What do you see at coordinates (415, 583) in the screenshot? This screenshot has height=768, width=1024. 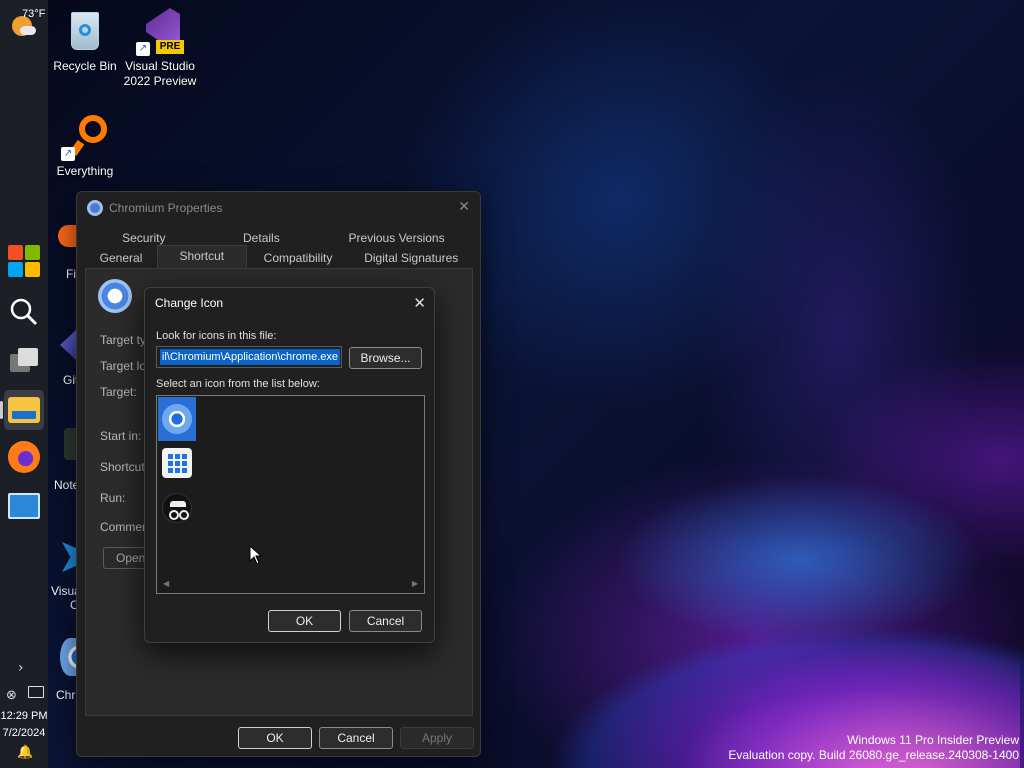 I see `scroll-right-icon: ▶` at bounding box center [415, 583].